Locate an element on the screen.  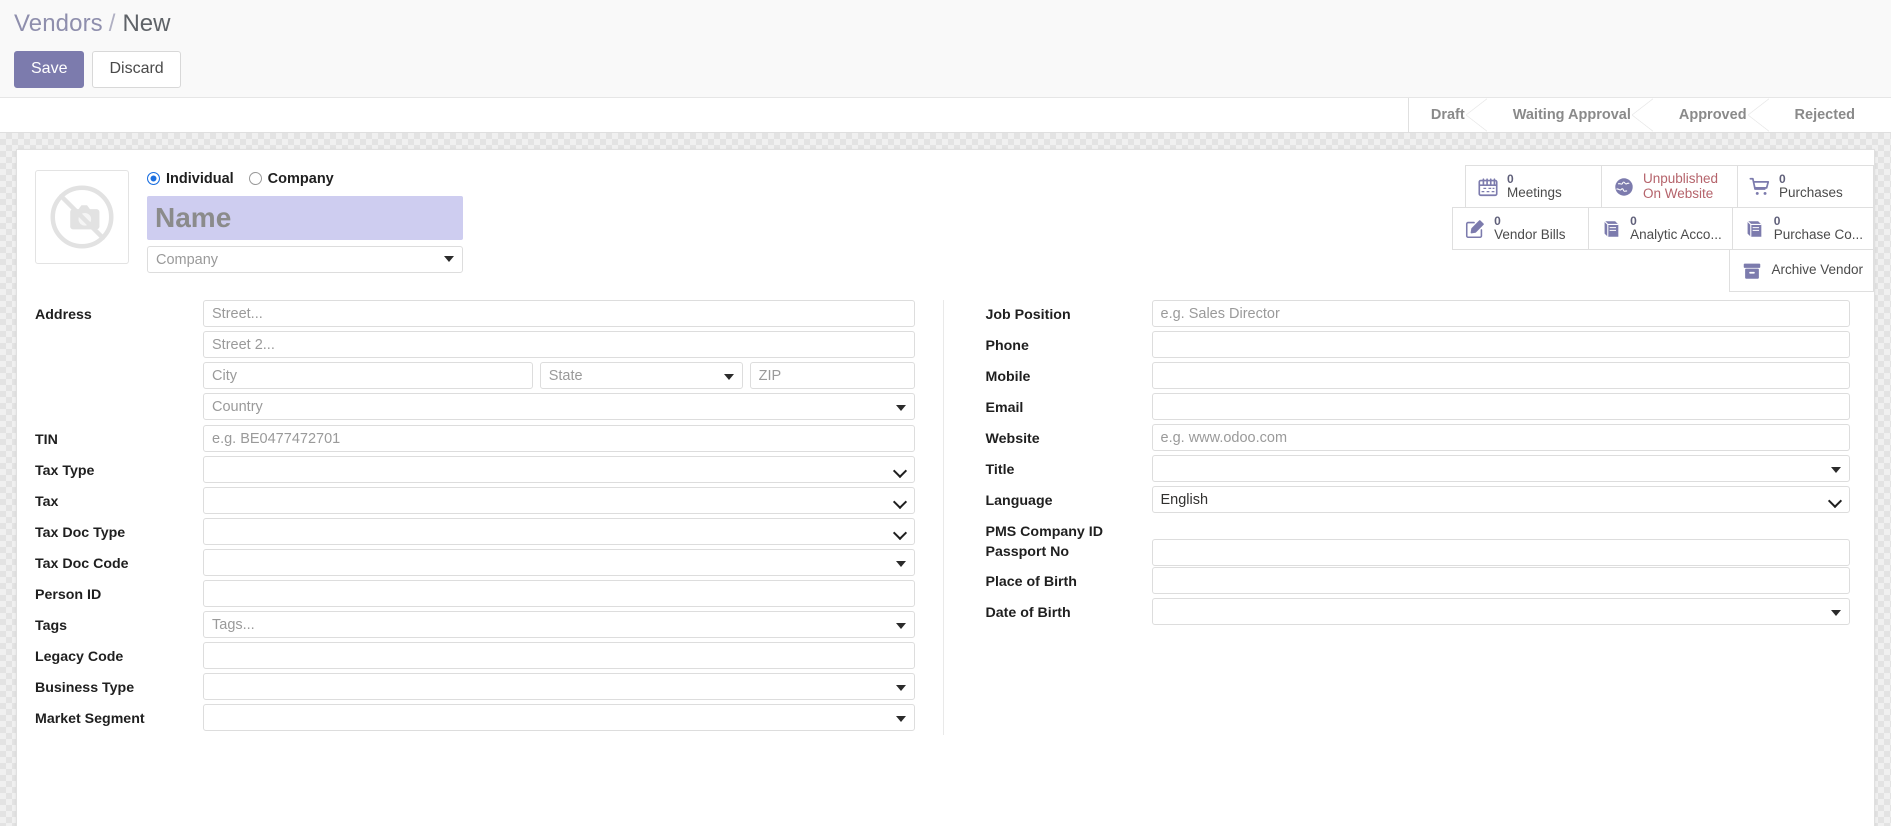
field-row-place-of-birth: Place of Birth is located at coordinates (1418, 582).